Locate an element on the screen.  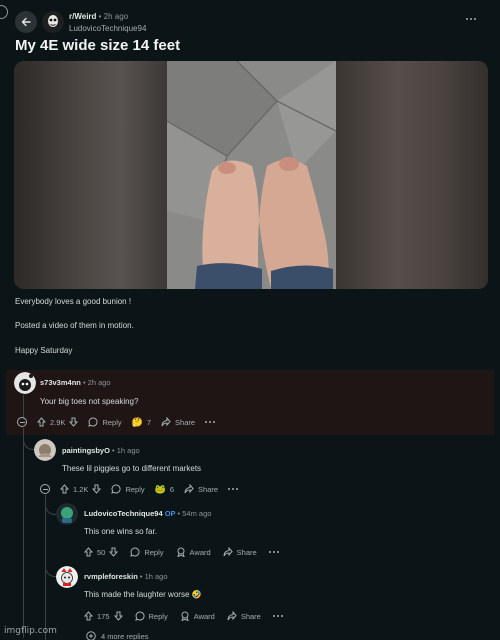
comment-action-bar: 175 Reply Award Share is located at coordinates (183, 616).